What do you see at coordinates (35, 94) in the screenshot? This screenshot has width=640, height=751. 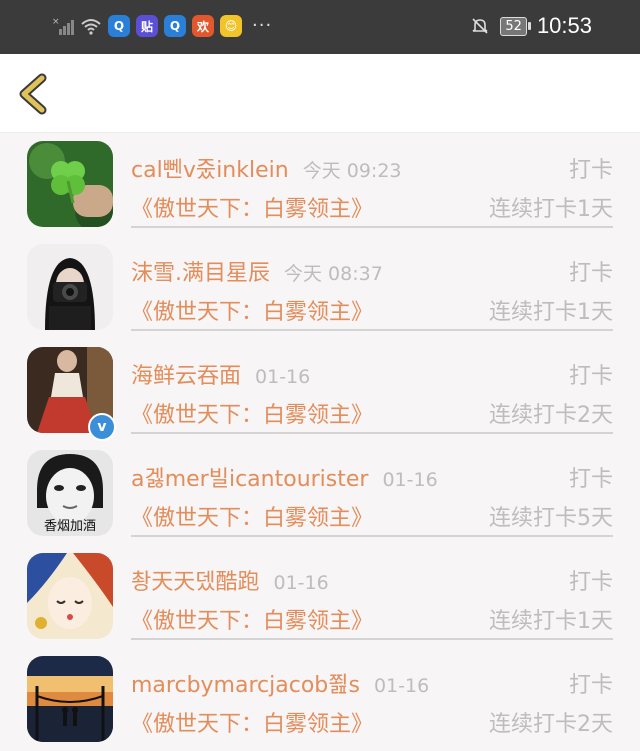 I see `chevron-left-icon` at bounding box center [35, 94].